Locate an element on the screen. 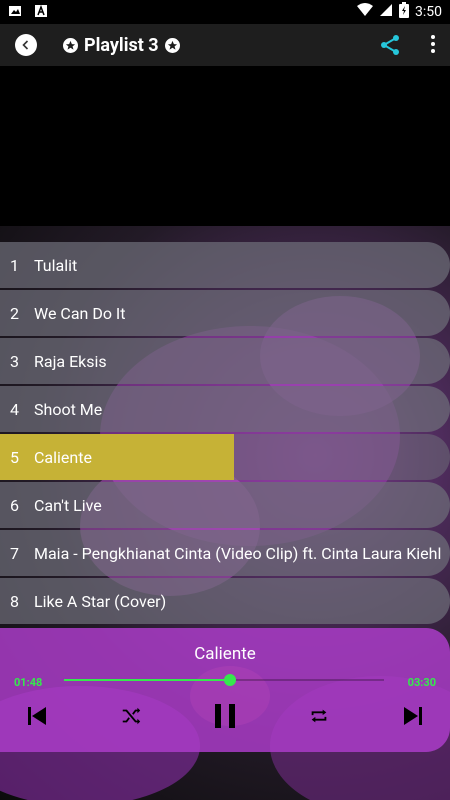 The image size is (450, 800). wifi-icon is located at coordinates (365, 12).